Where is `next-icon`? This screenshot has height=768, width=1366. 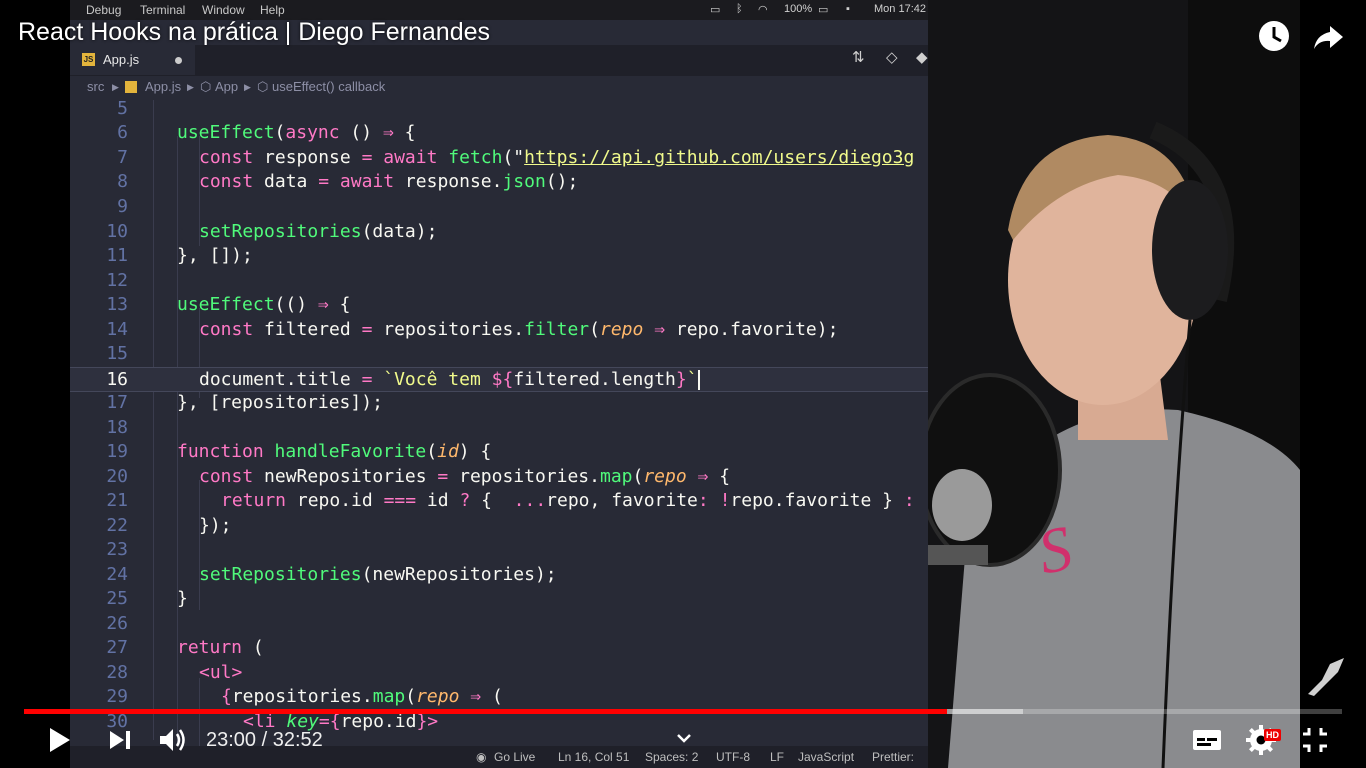 next-icon is located at coordinates (120, 740).